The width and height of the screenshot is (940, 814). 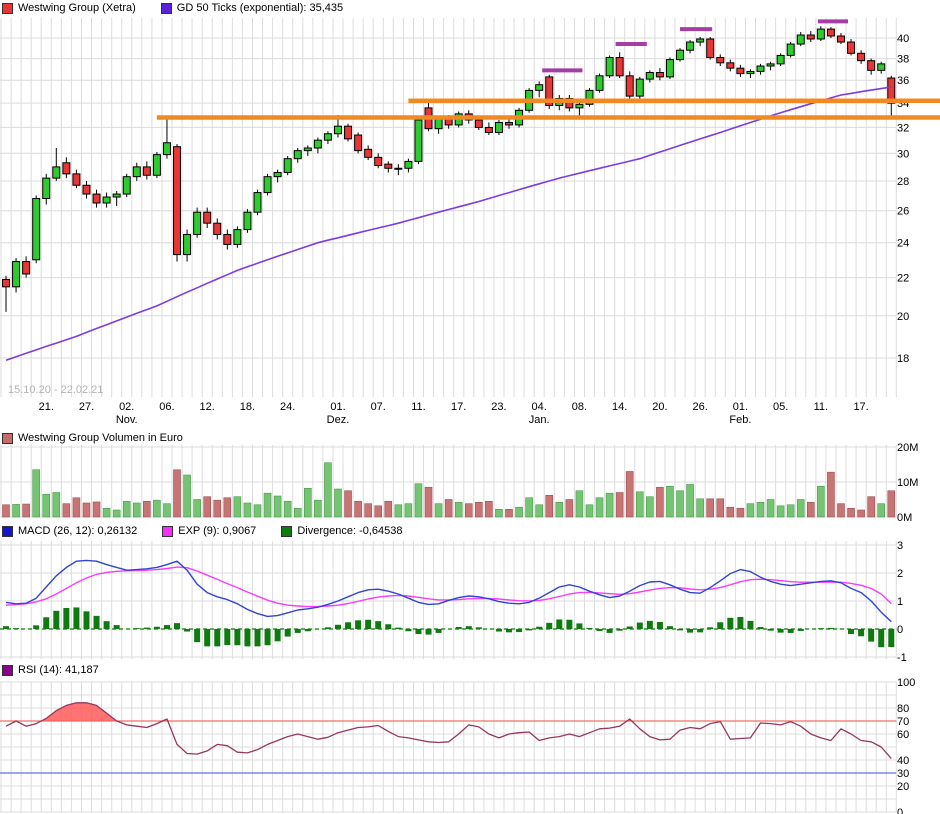 I want to click on date-range-label: 15.10.20 - 22.02.21, so click(x=56, y=390).